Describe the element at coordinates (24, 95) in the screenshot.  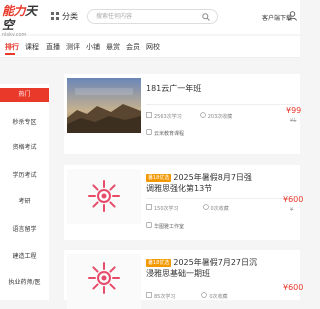
I see `sidebar-item-hot: 热门` at that location.